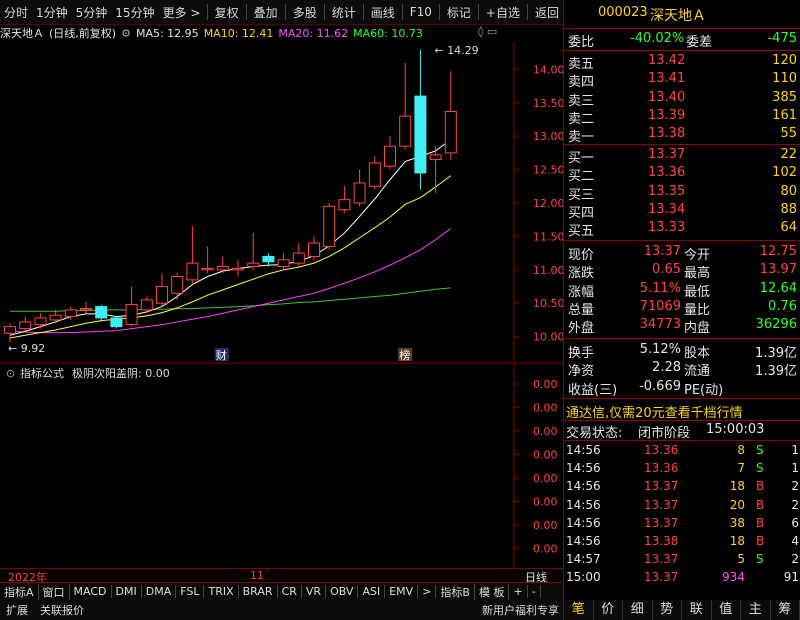  Describe the element at coordinates (654, 411) in the screenshot. I see `promo-link: 通达信,仅需20元查看千档行情` at that location.